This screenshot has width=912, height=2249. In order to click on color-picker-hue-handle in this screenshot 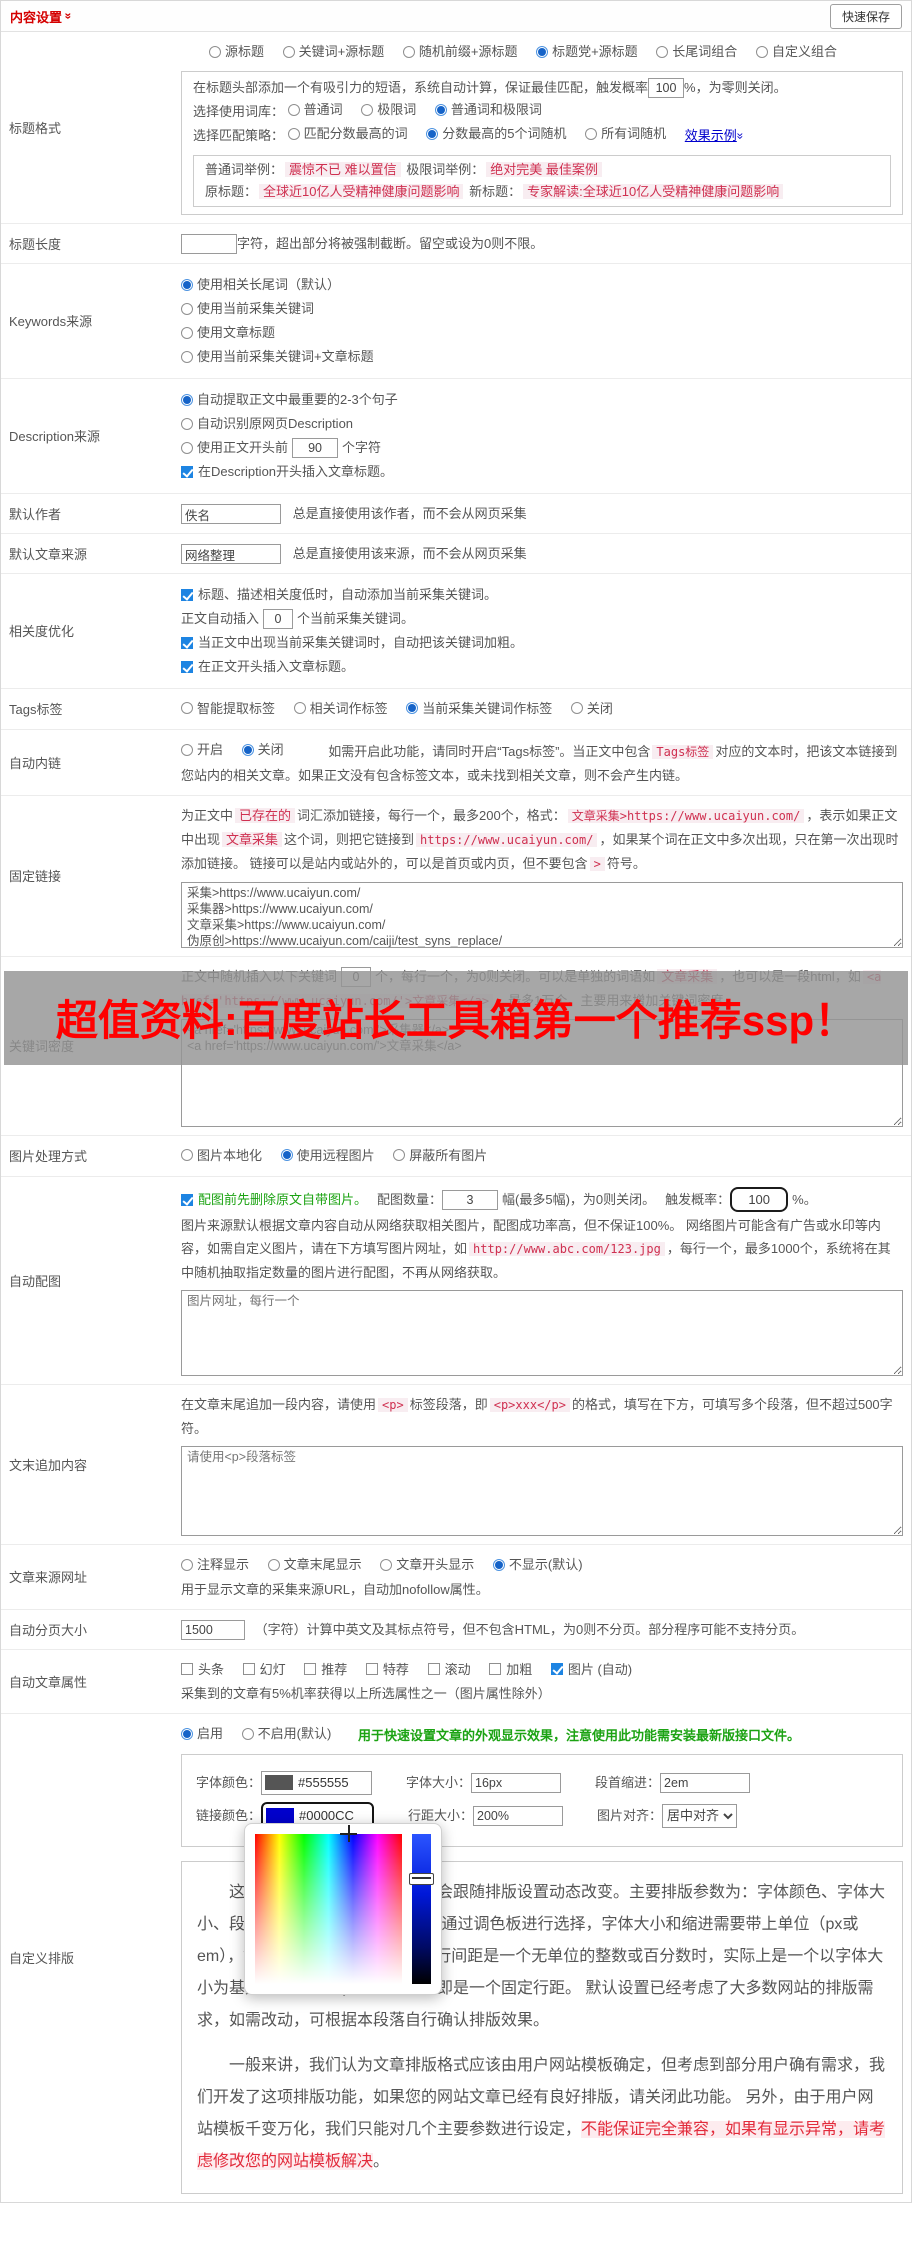, I will do `click(421, 1878)`.